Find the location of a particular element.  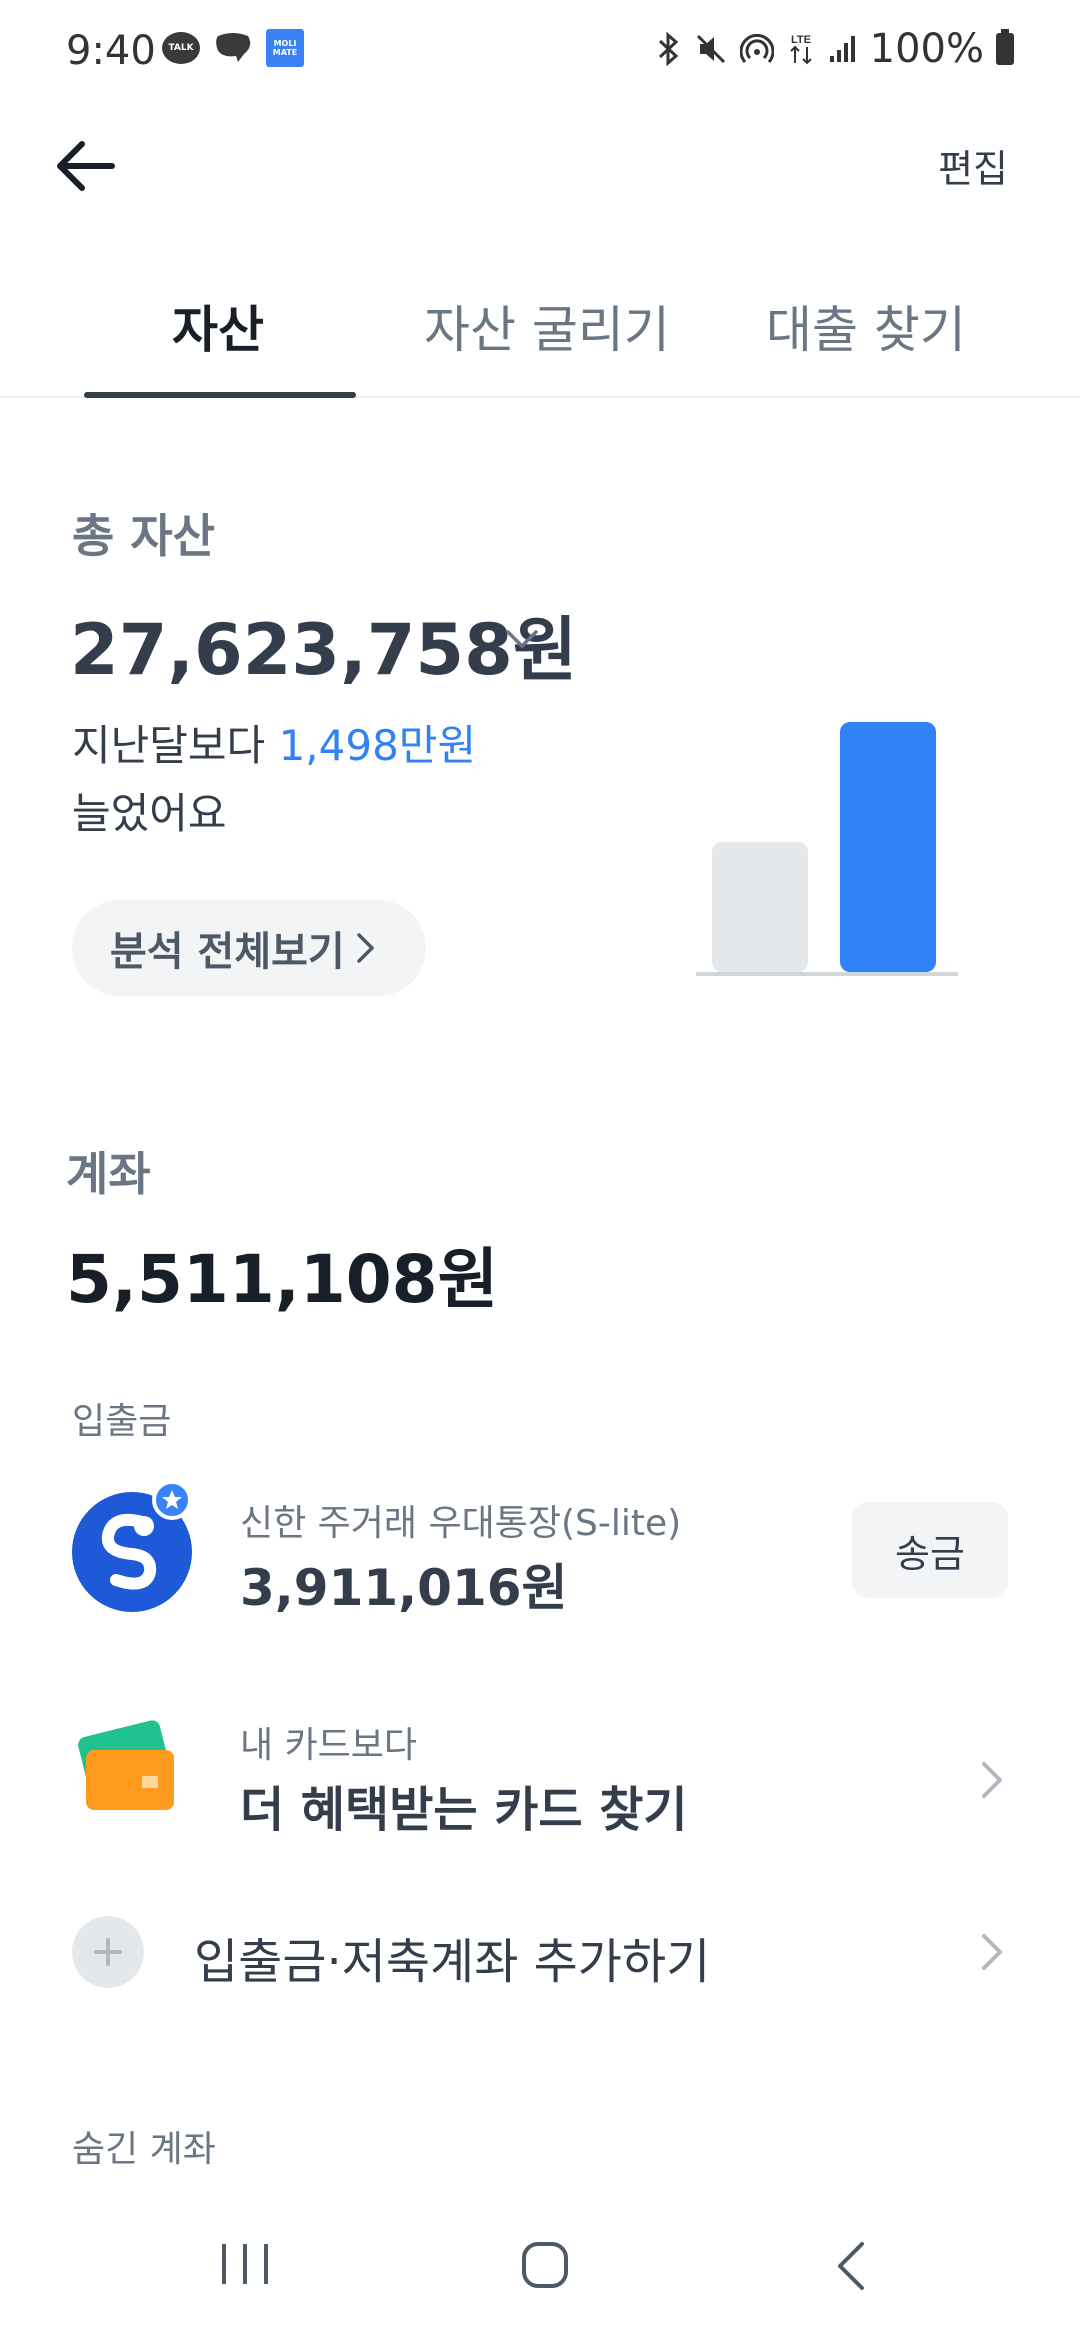

card-promo-subtitle: 내 카드보다 is located at coordinates (329, 1745).